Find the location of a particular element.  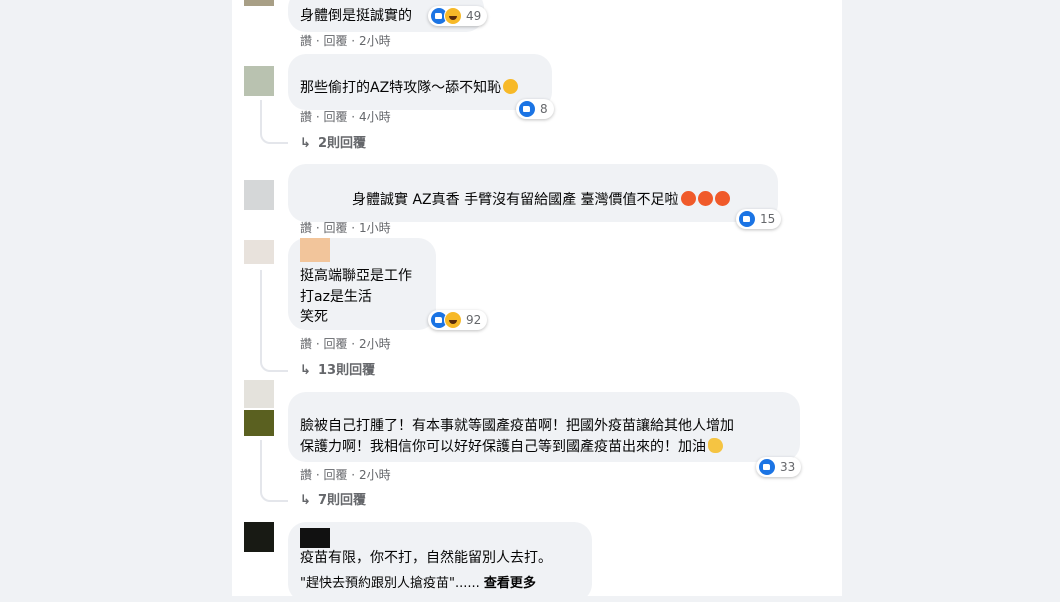

comment-meta: 讚 · 回覆 · 4小時 is located at coordinates (345, 117).